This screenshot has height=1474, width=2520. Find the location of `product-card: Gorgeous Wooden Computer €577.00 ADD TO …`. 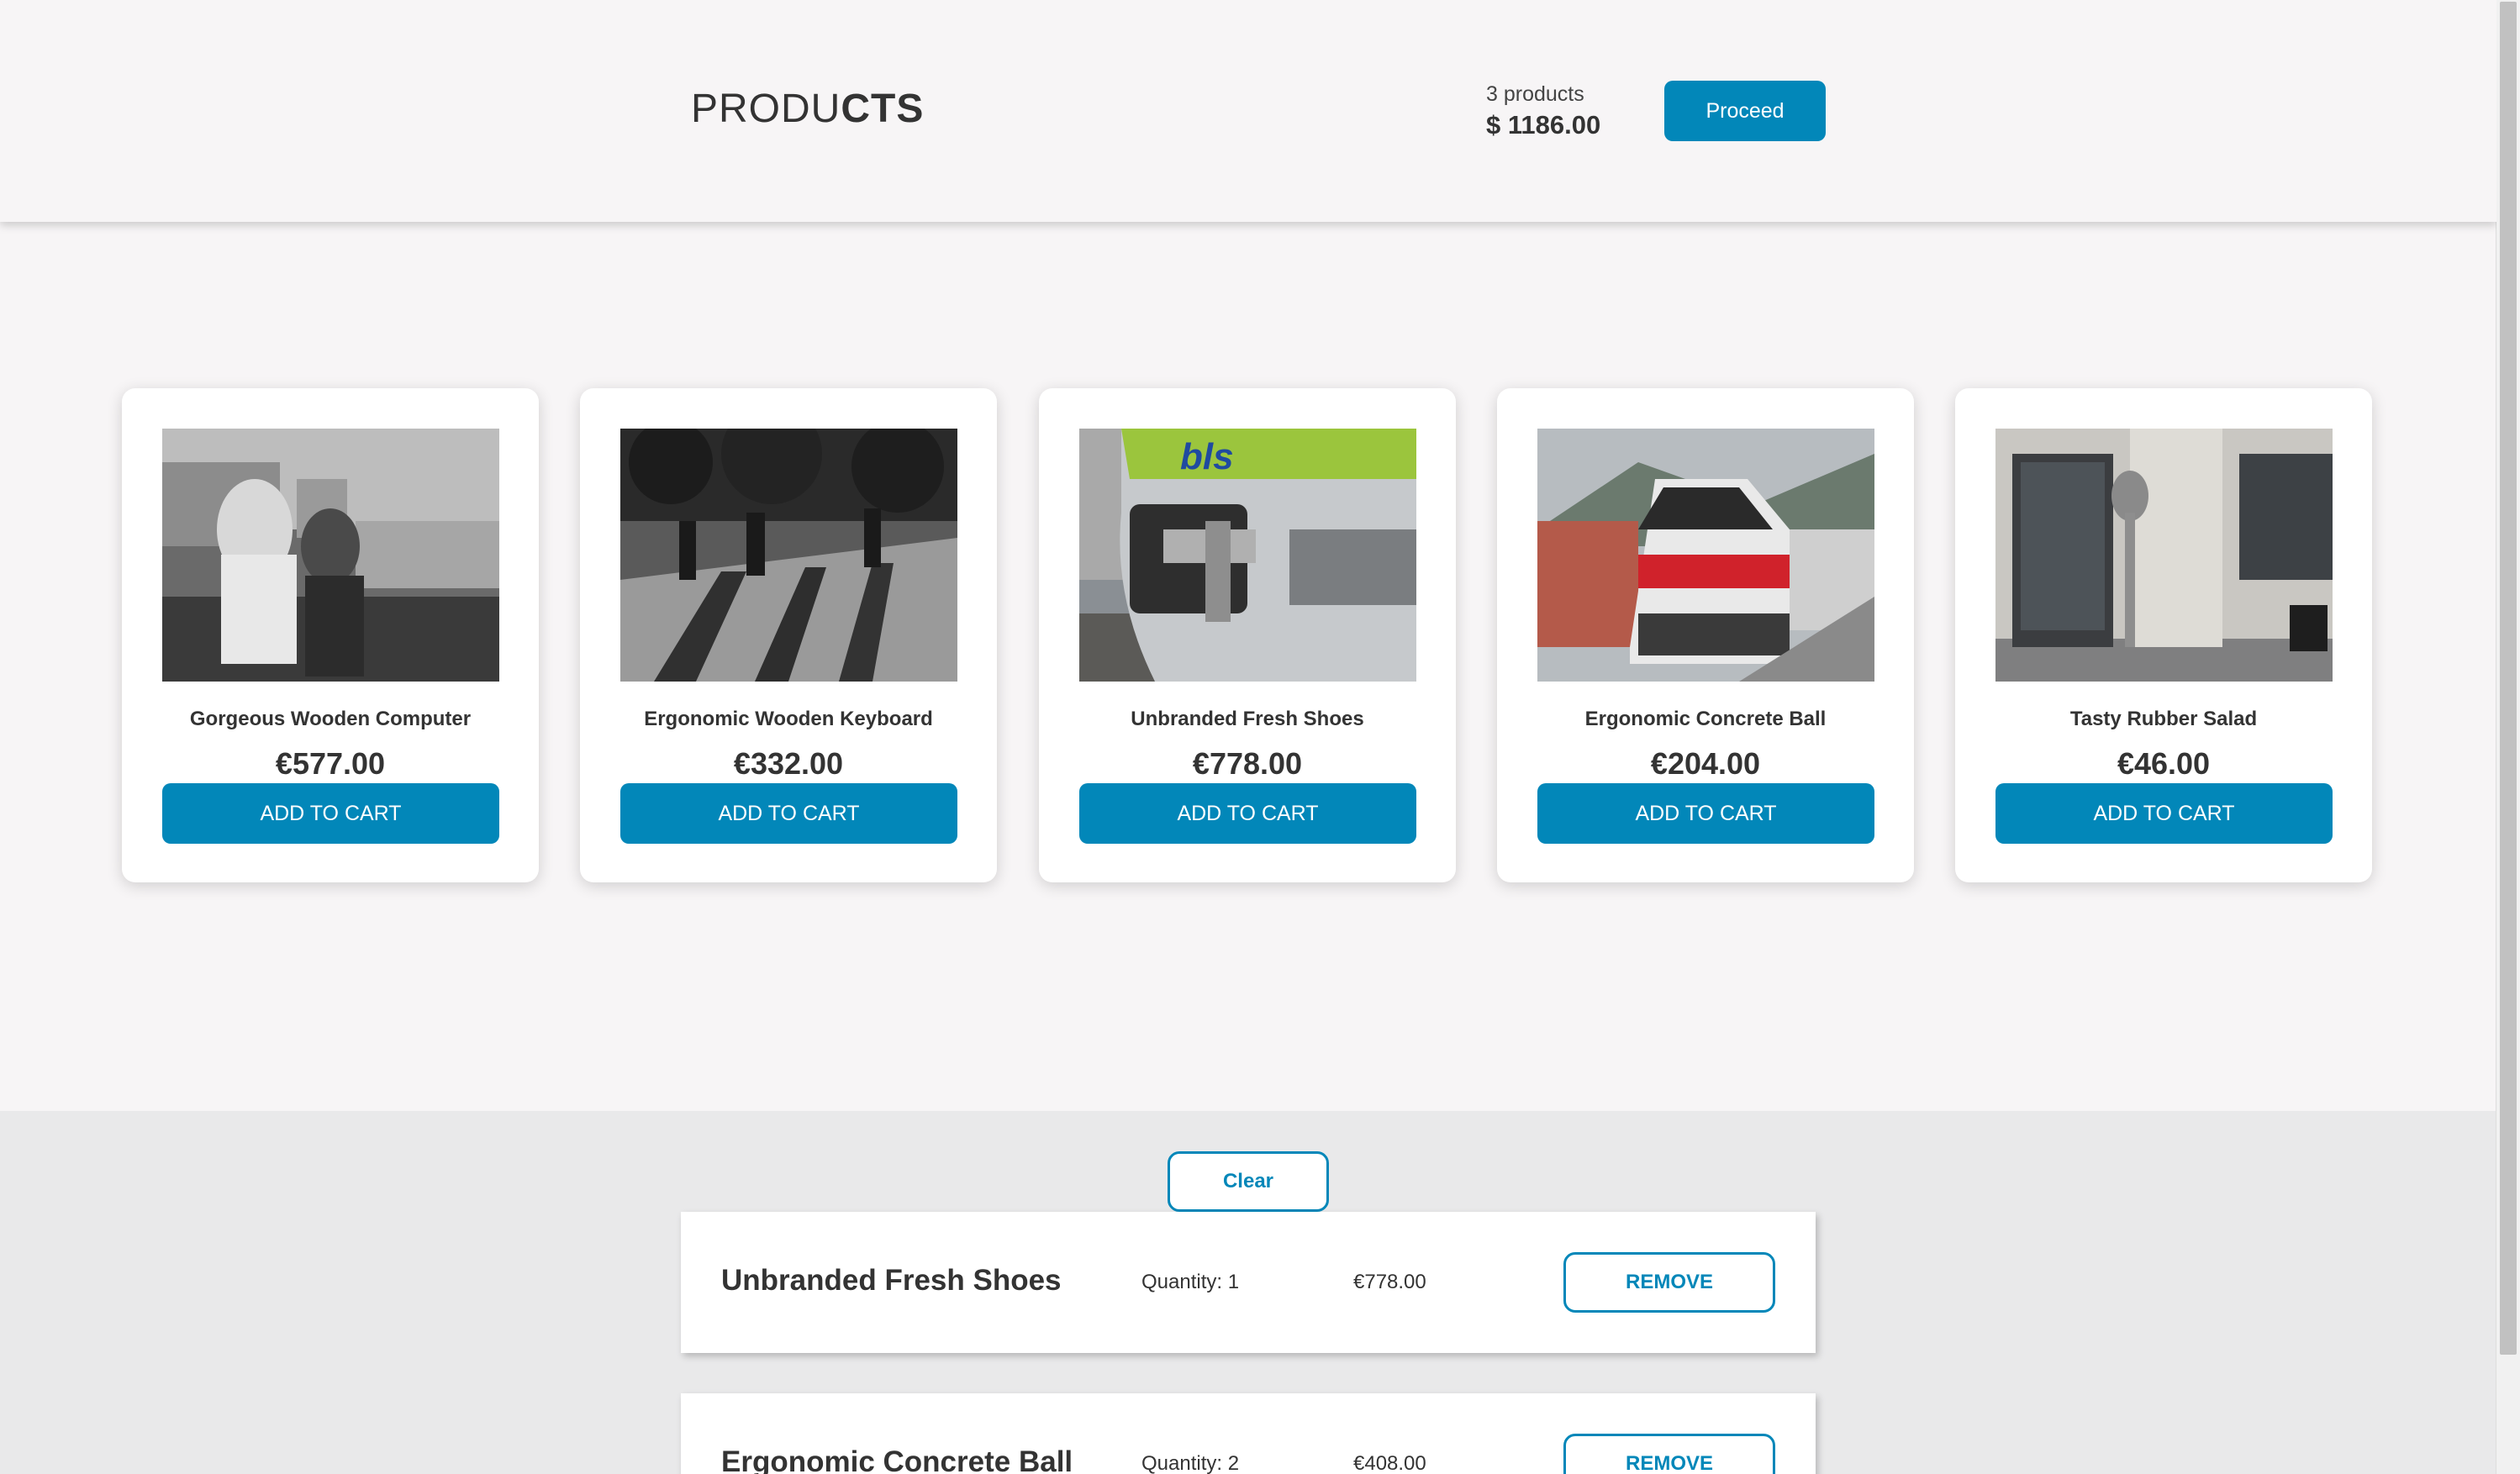

product-card: Gorgeous Wooden Computer €577.00 ADD TO … is located at coordinates (330, 635).